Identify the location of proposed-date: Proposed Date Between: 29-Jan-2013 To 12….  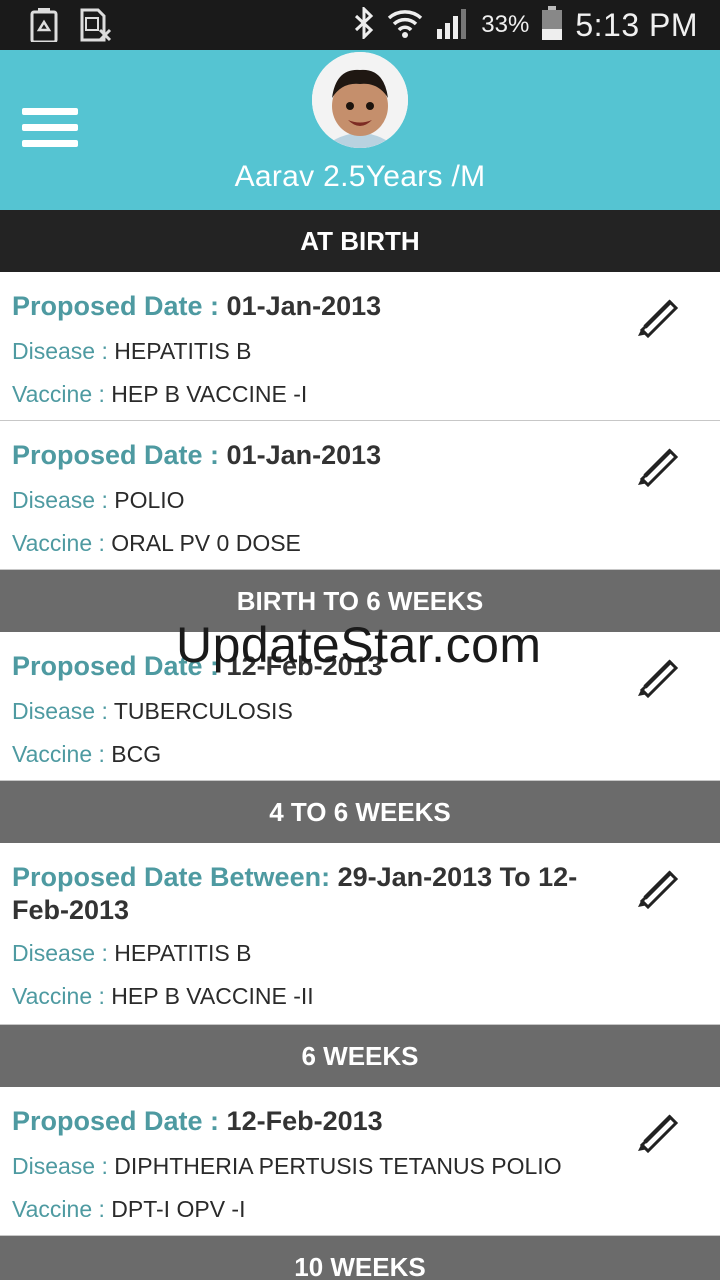
(295, 893).